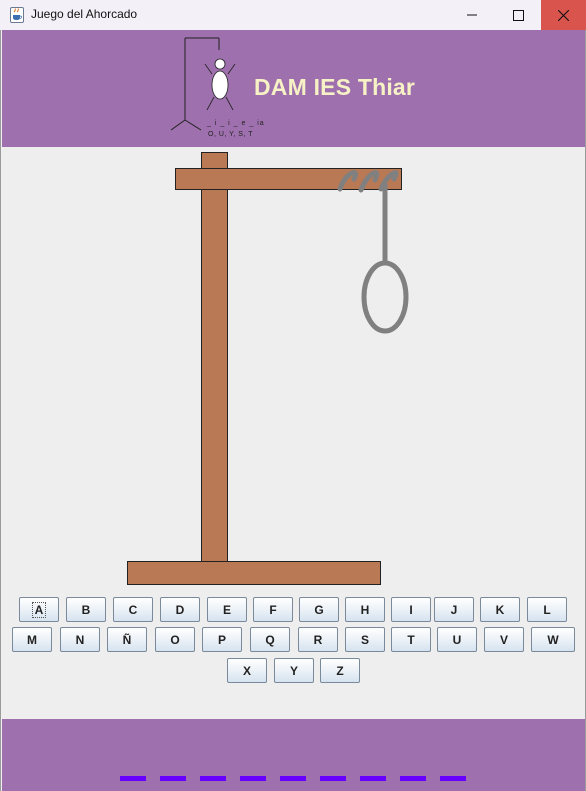 This screenshot has height=791, width=586. What do you see at coordinates (231, 134) in the screenshot?
I see `logo-failed-letters: O, U, Y, S, T` at bounding box center [231, 134].